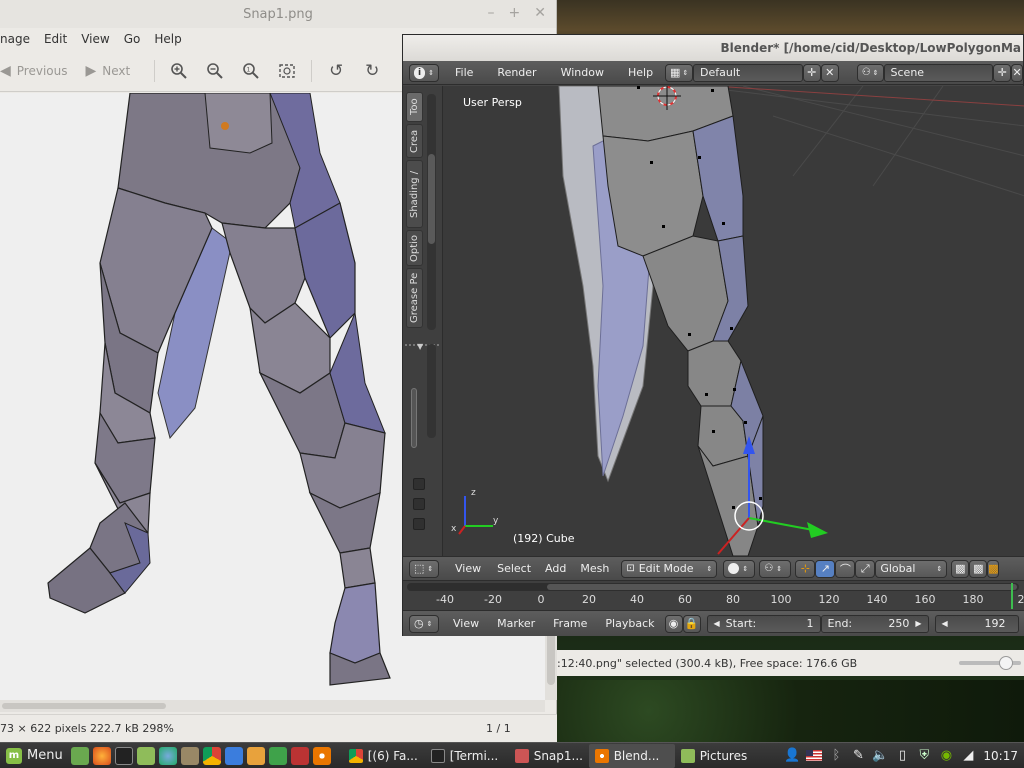 This screenshot has height=768, width=1024. I want to click on orientation-dropdown: Global ⇕, so click(911, 568).